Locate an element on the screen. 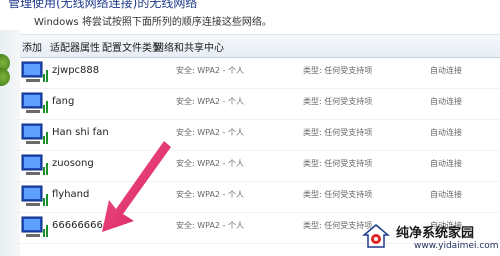 The width and height of the screenshot is (500, 256). network-row: fang 安全: WPA2 - 个人 类型: 任何受支持项 自动连接 is located at coordinates (258, 104).